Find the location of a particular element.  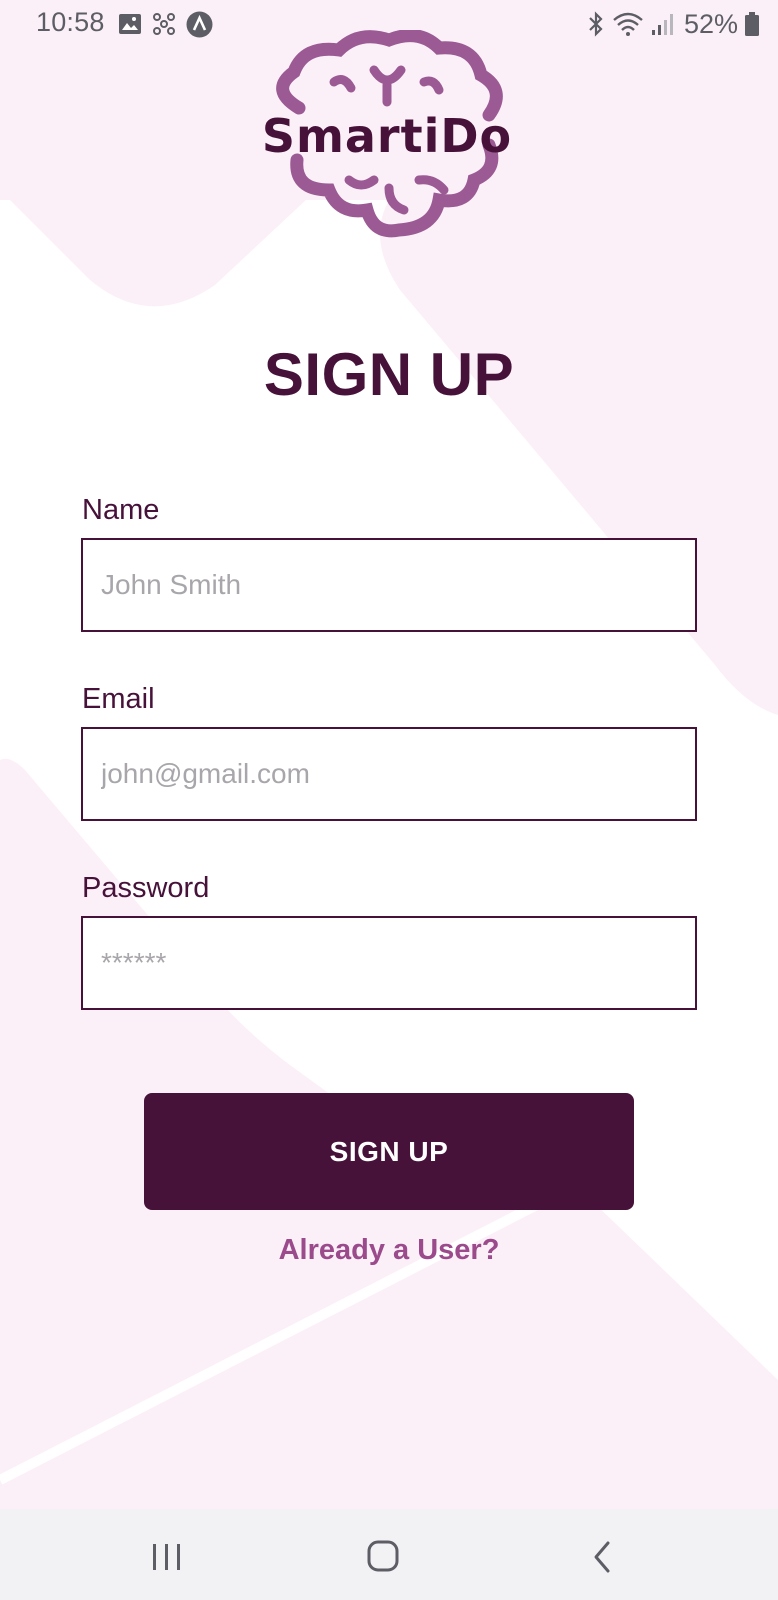

system-status-icons: 52% is located at coordinates (673, 24).